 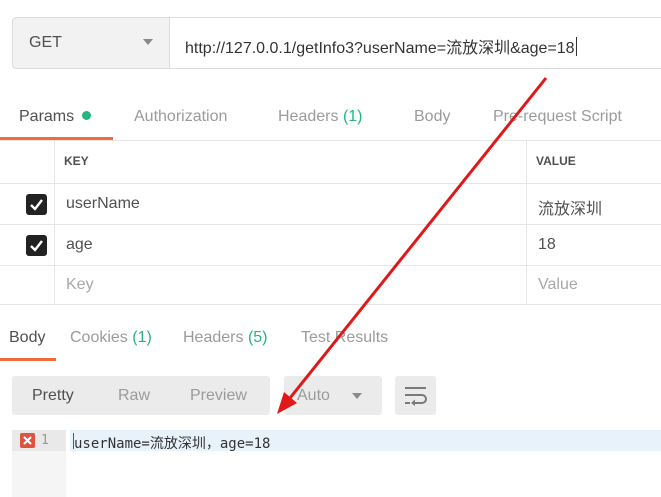 I want to click on error-icon, so click(x=27, y=440).